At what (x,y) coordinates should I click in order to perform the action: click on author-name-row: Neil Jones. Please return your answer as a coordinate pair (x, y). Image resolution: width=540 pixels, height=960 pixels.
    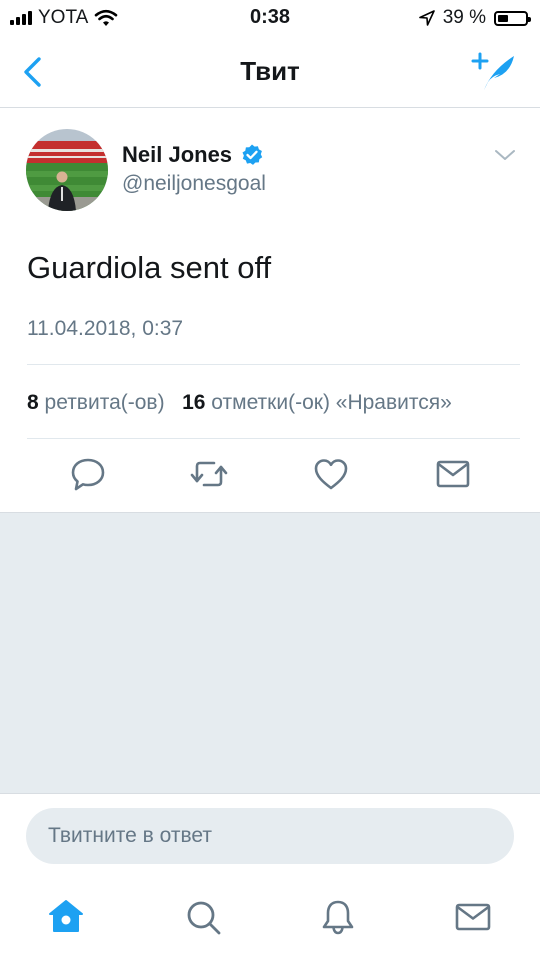
    Looking at the image, I should click on (193, 155).